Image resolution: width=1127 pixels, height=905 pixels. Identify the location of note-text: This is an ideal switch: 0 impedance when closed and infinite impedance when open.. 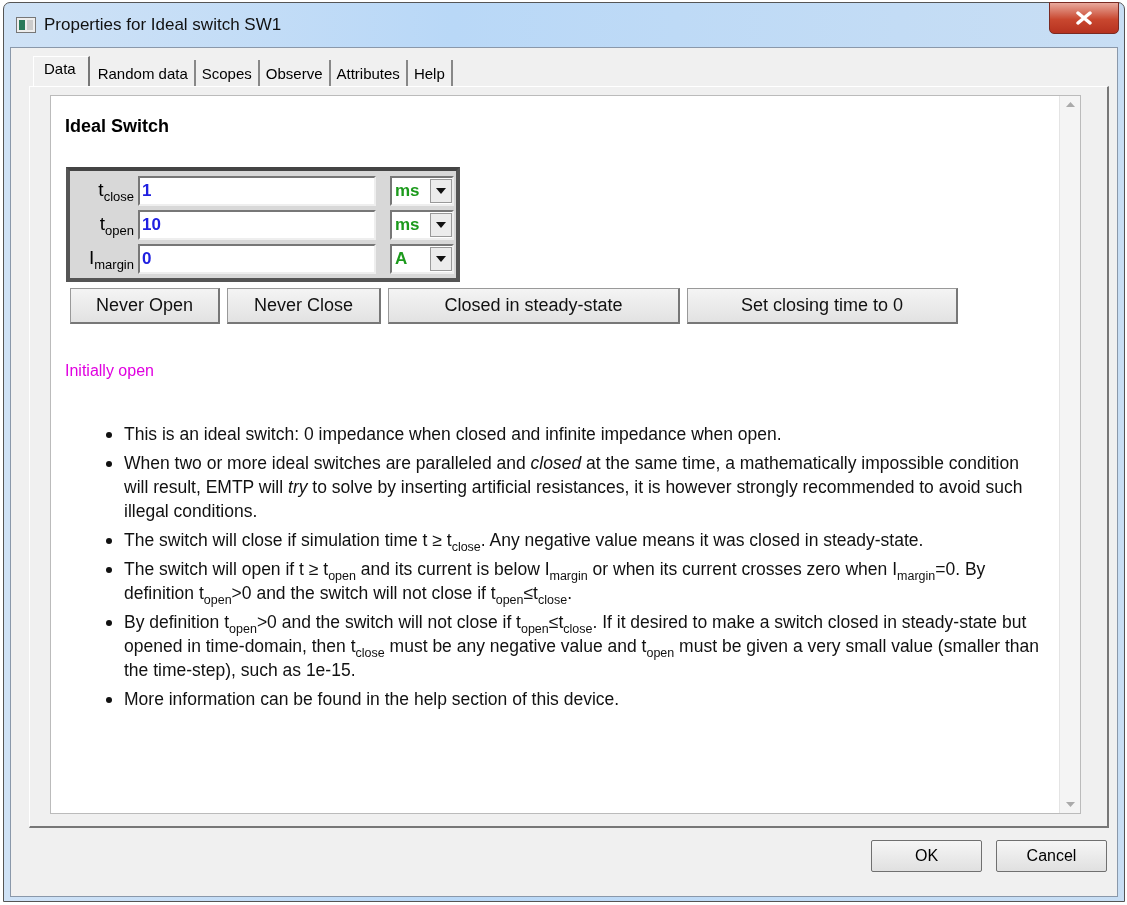
(453, 434).